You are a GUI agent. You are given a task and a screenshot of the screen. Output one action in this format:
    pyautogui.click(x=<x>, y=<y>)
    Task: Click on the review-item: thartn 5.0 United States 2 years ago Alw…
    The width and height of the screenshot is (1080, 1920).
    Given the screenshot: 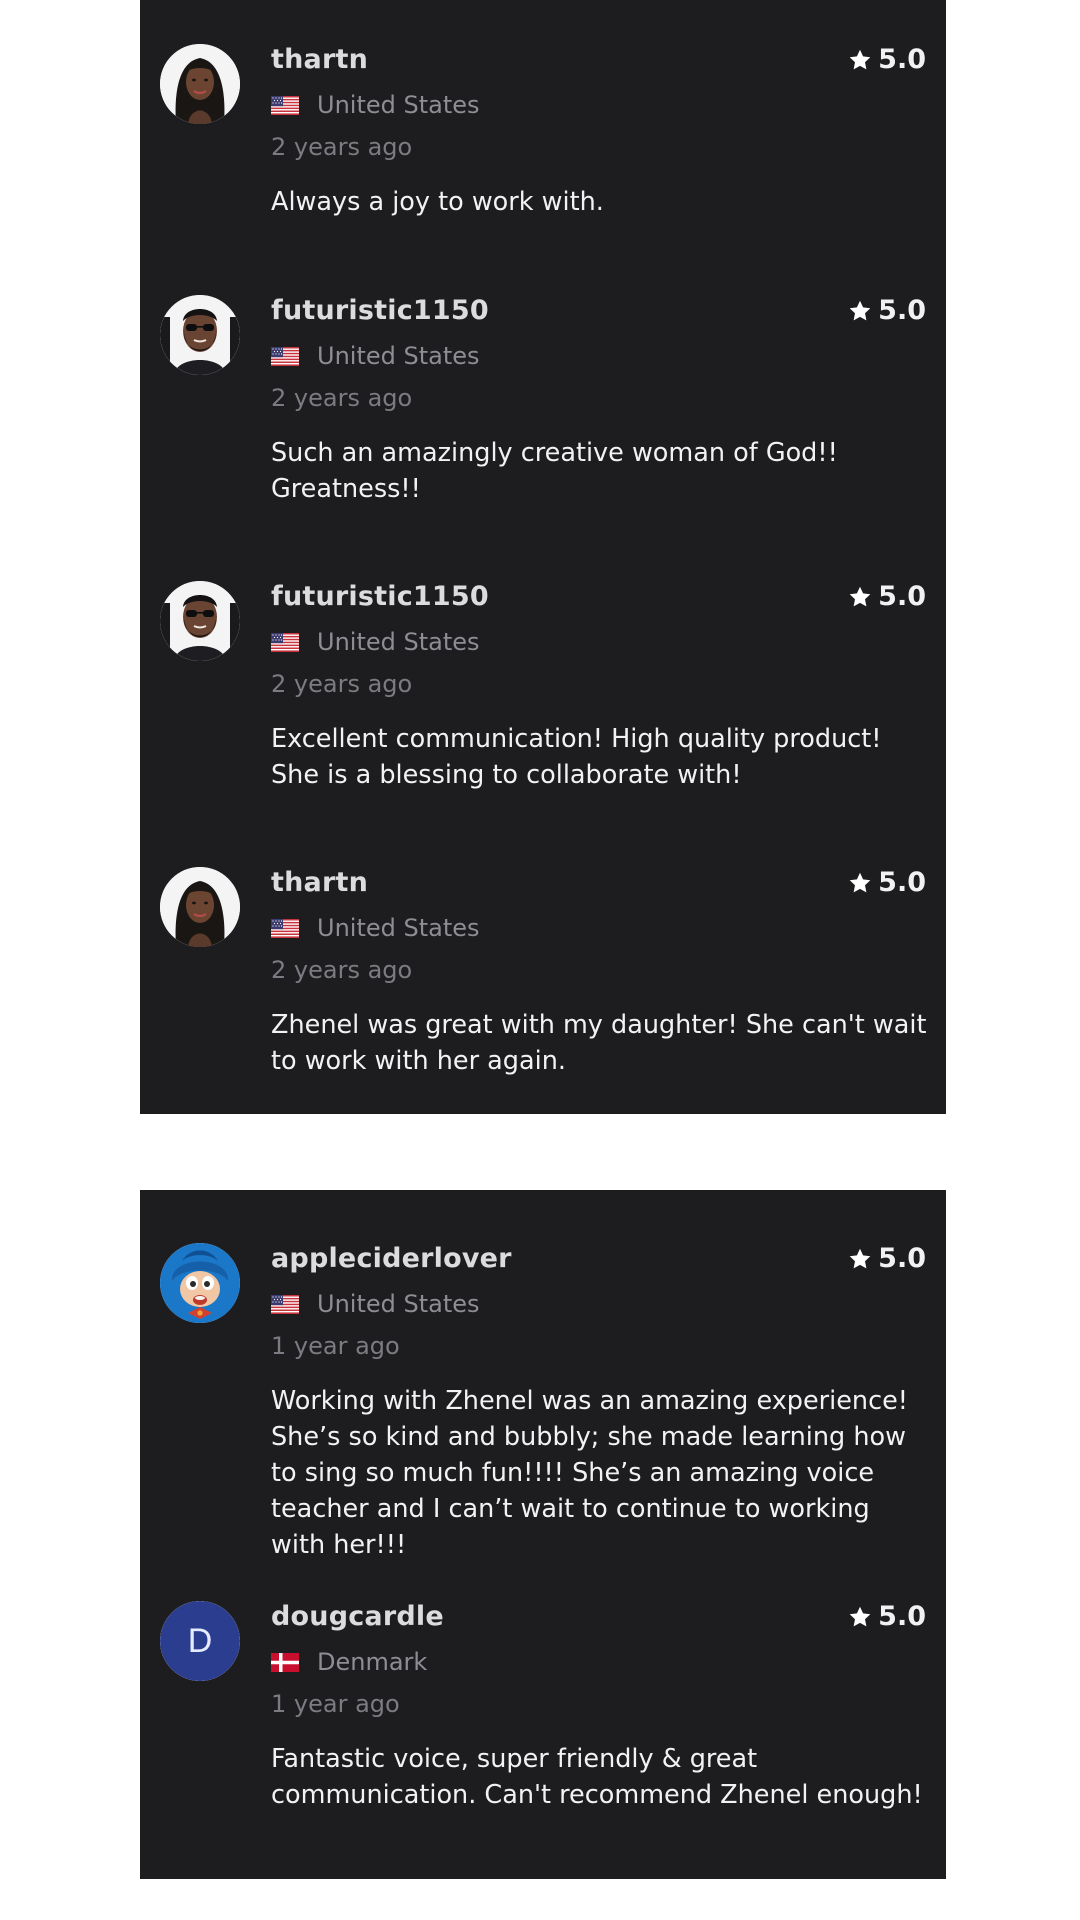 What is the action you would take?
    pyautogui.click(x=543, y=108)
    